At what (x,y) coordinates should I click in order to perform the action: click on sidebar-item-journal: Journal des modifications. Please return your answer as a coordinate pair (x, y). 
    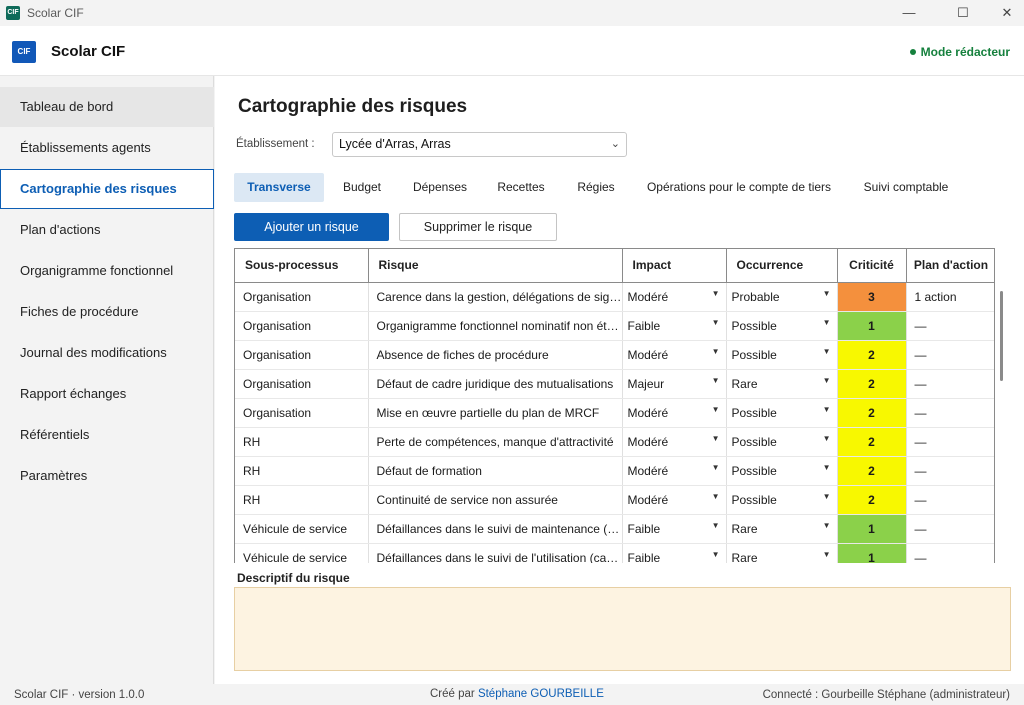
    Looking at the image, I should click on (107, 353).